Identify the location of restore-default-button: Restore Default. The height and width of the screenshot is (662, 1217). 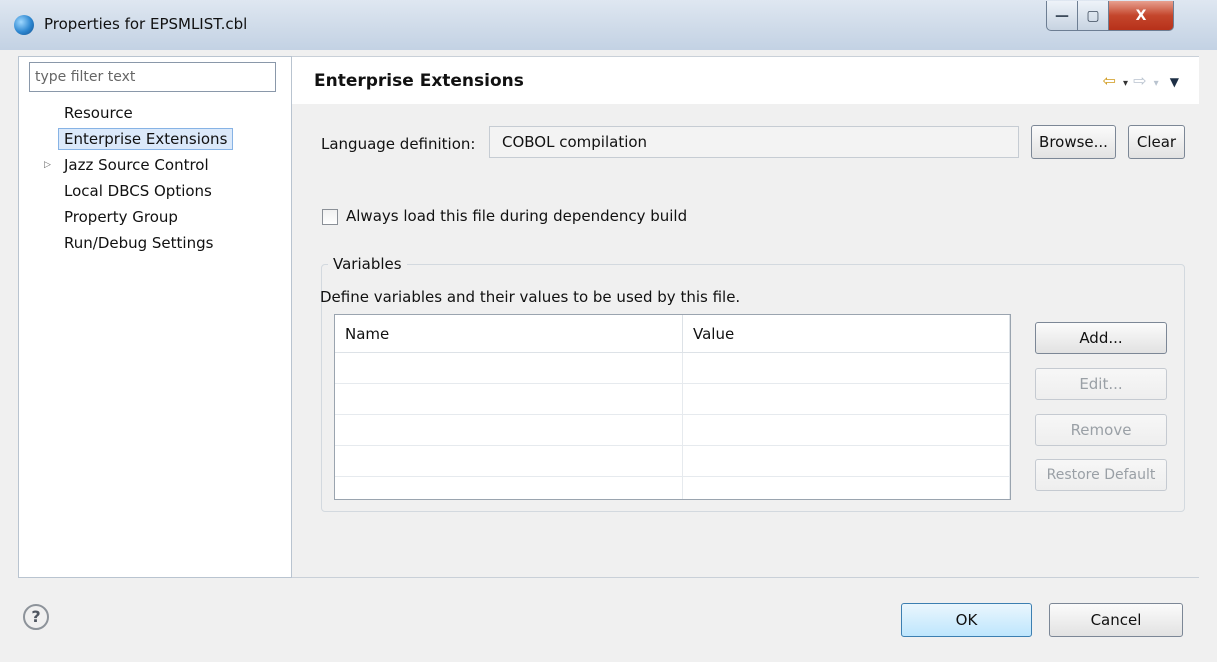
(1101, 475).